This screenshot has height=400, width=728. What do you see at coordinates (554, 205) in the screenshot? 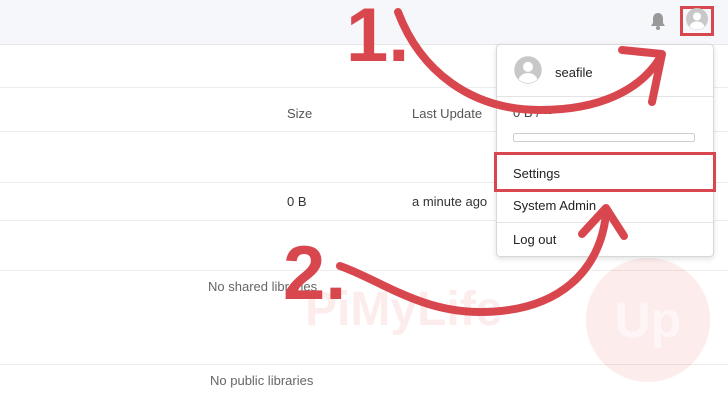
I see `menu-item-system-admin: System Admin` at bounding box center [554, 205].